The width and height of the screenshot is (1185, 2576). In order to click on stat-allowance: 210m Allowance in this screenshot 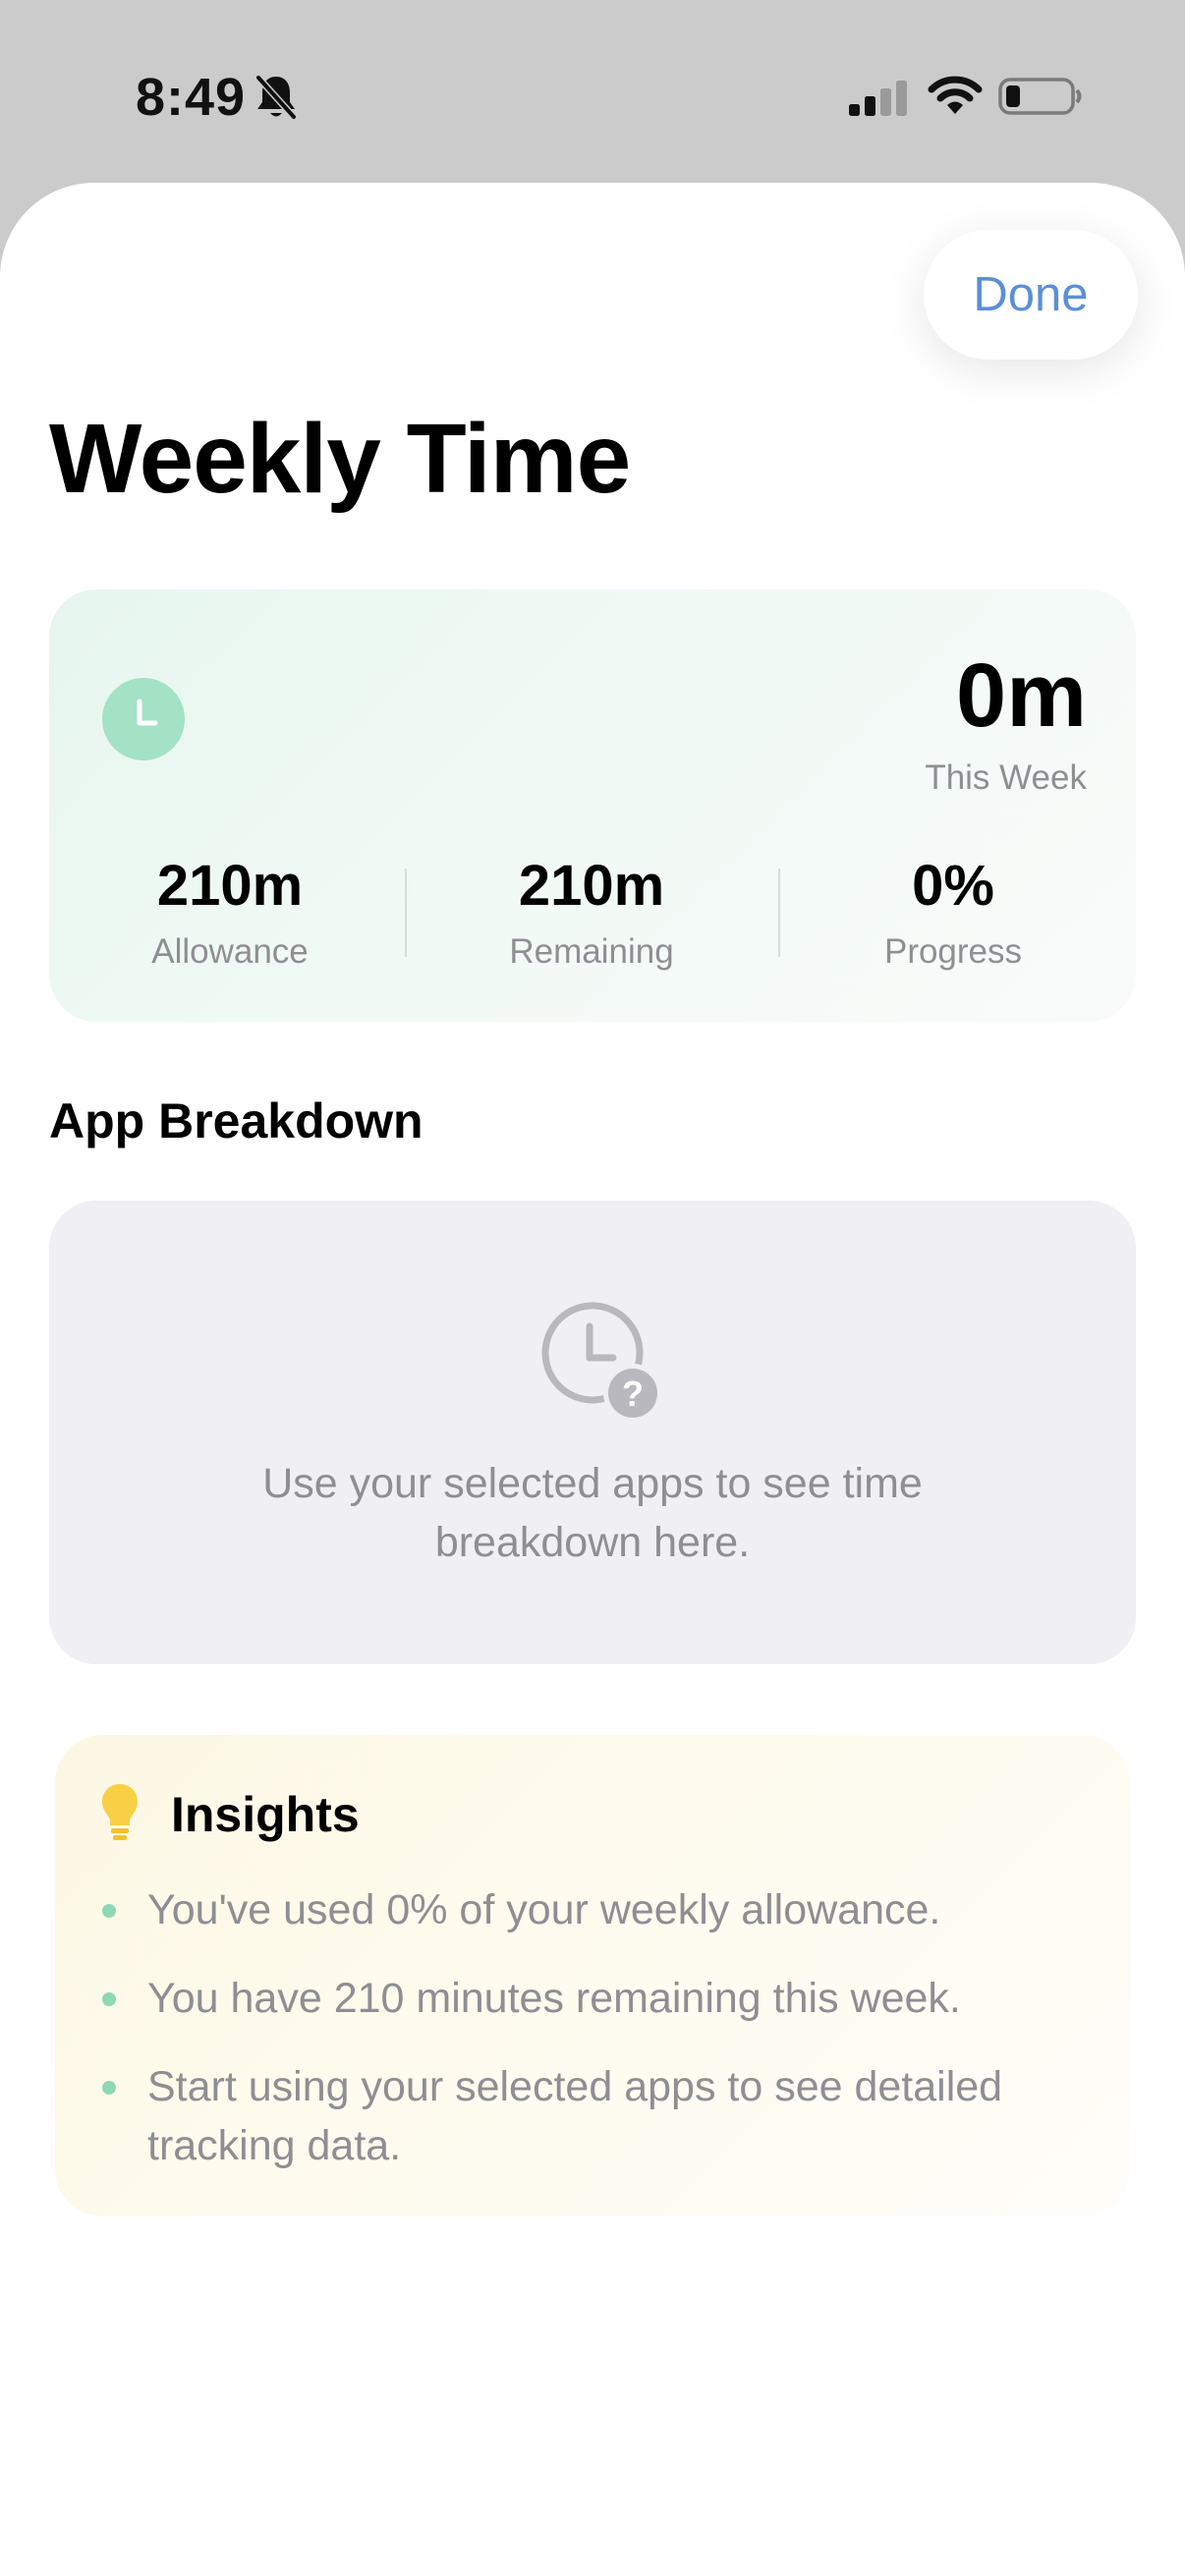, I will do `click(230, 916)`.